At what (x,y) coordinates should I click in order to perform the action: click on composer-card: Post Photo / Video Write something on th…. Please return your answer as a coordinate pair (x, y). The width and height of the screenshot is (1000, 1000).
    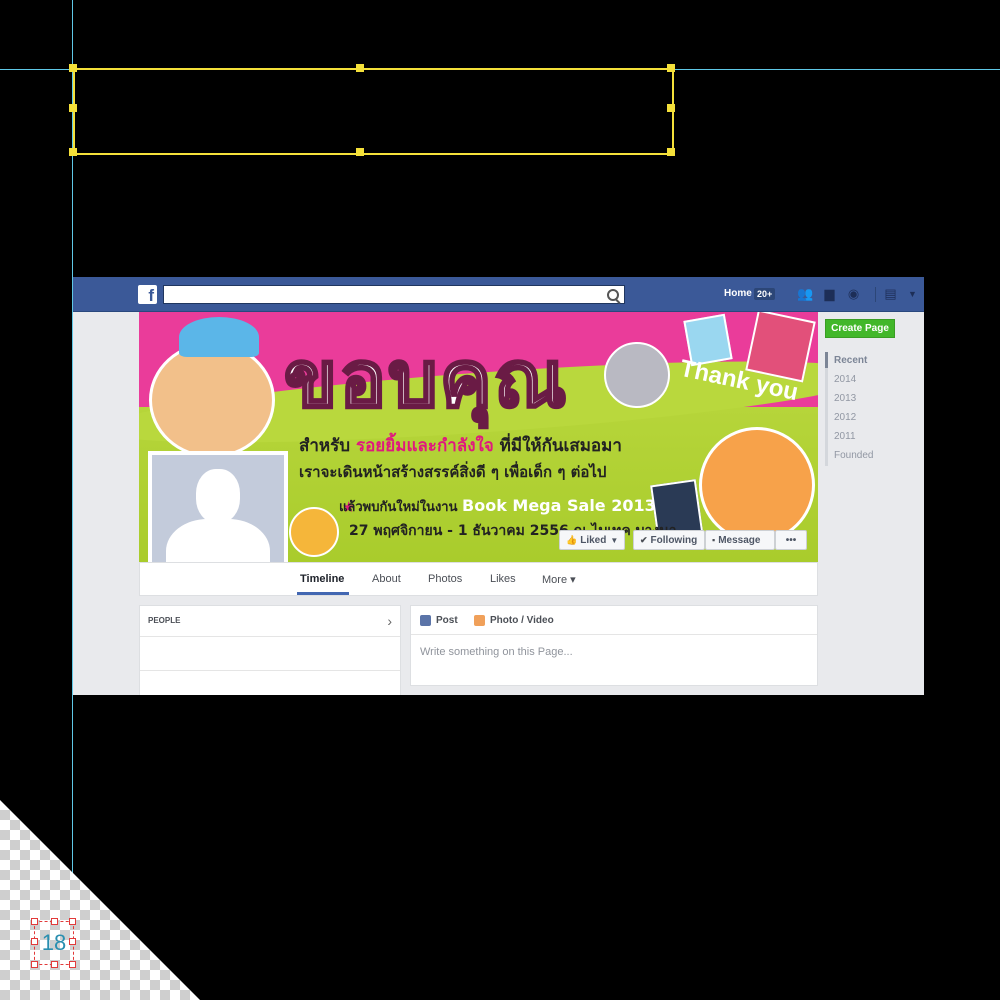
    Looking at the image, I should click on (614, 645).